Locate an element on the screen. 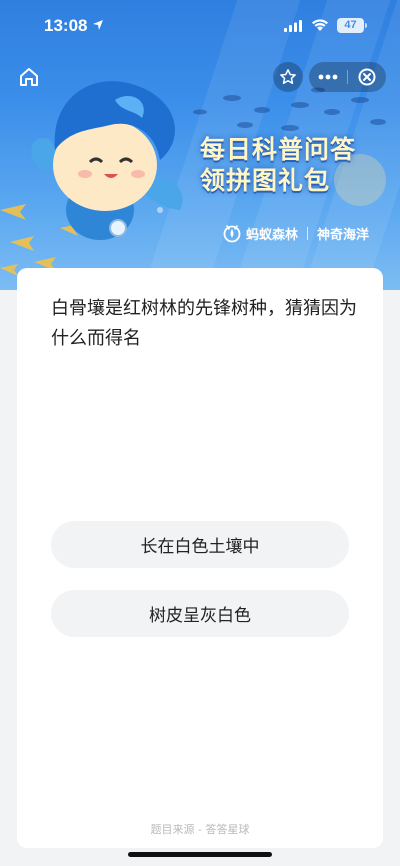 This screenshot has height=866, width=400. answer-option-2: 树皮呈灰白色 is located at coordinates (200, 613).